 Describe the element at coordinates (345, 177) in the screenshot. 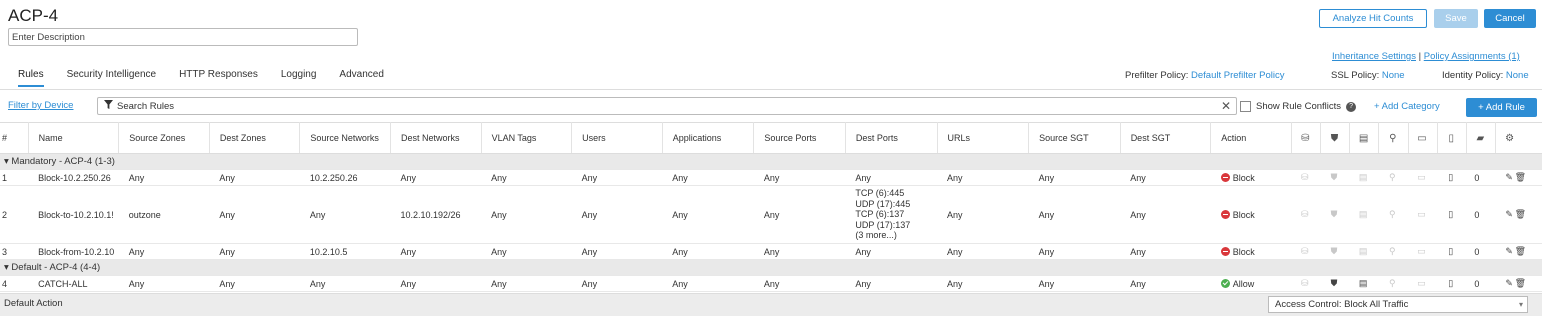

I see `rule-source-networks: 10.2.250.26` at that location.